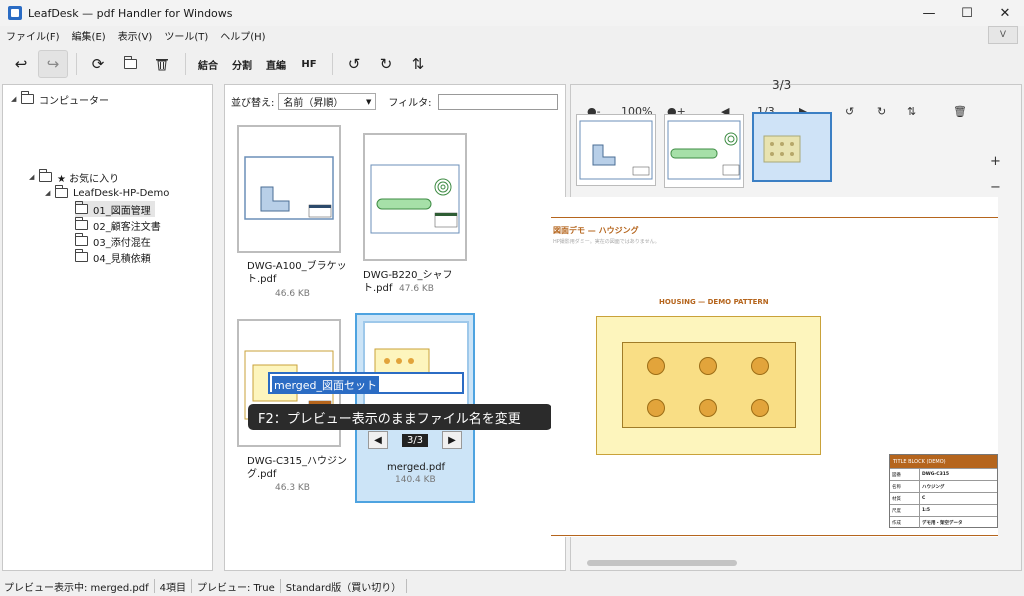 Image resolution: width=1024 pixels, height=596 pixels. Describe the element at coordinates (421, 221) in the screenshot. I see `file-card: DWG-B220_シャフト.pdf 47.6 KB` at that location.